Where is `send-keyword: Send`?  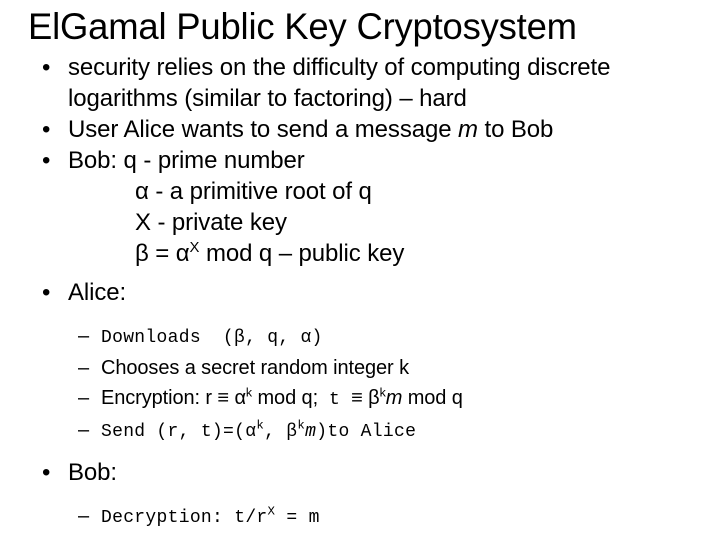 send-keyword: Send is located at coordinates (123, 432).